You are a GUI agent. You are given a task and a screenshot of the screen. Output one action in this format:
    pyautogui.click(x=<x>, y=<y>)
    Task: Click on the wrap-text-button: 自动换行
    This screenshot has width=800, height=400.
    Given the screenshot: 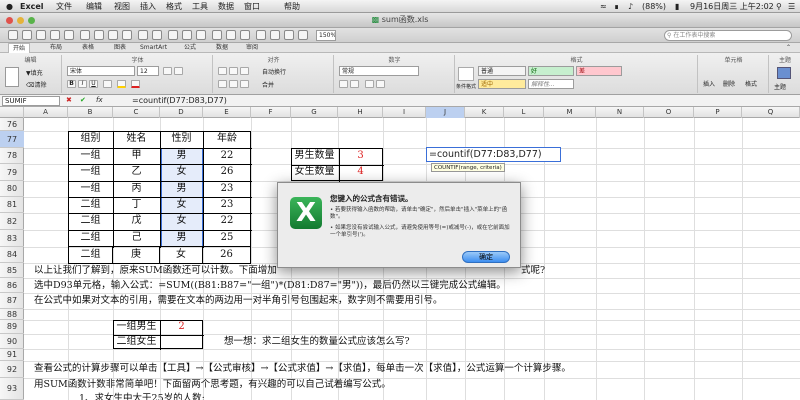 What is the action you would take?
    pyautogui.click(x=274, y=71)
    